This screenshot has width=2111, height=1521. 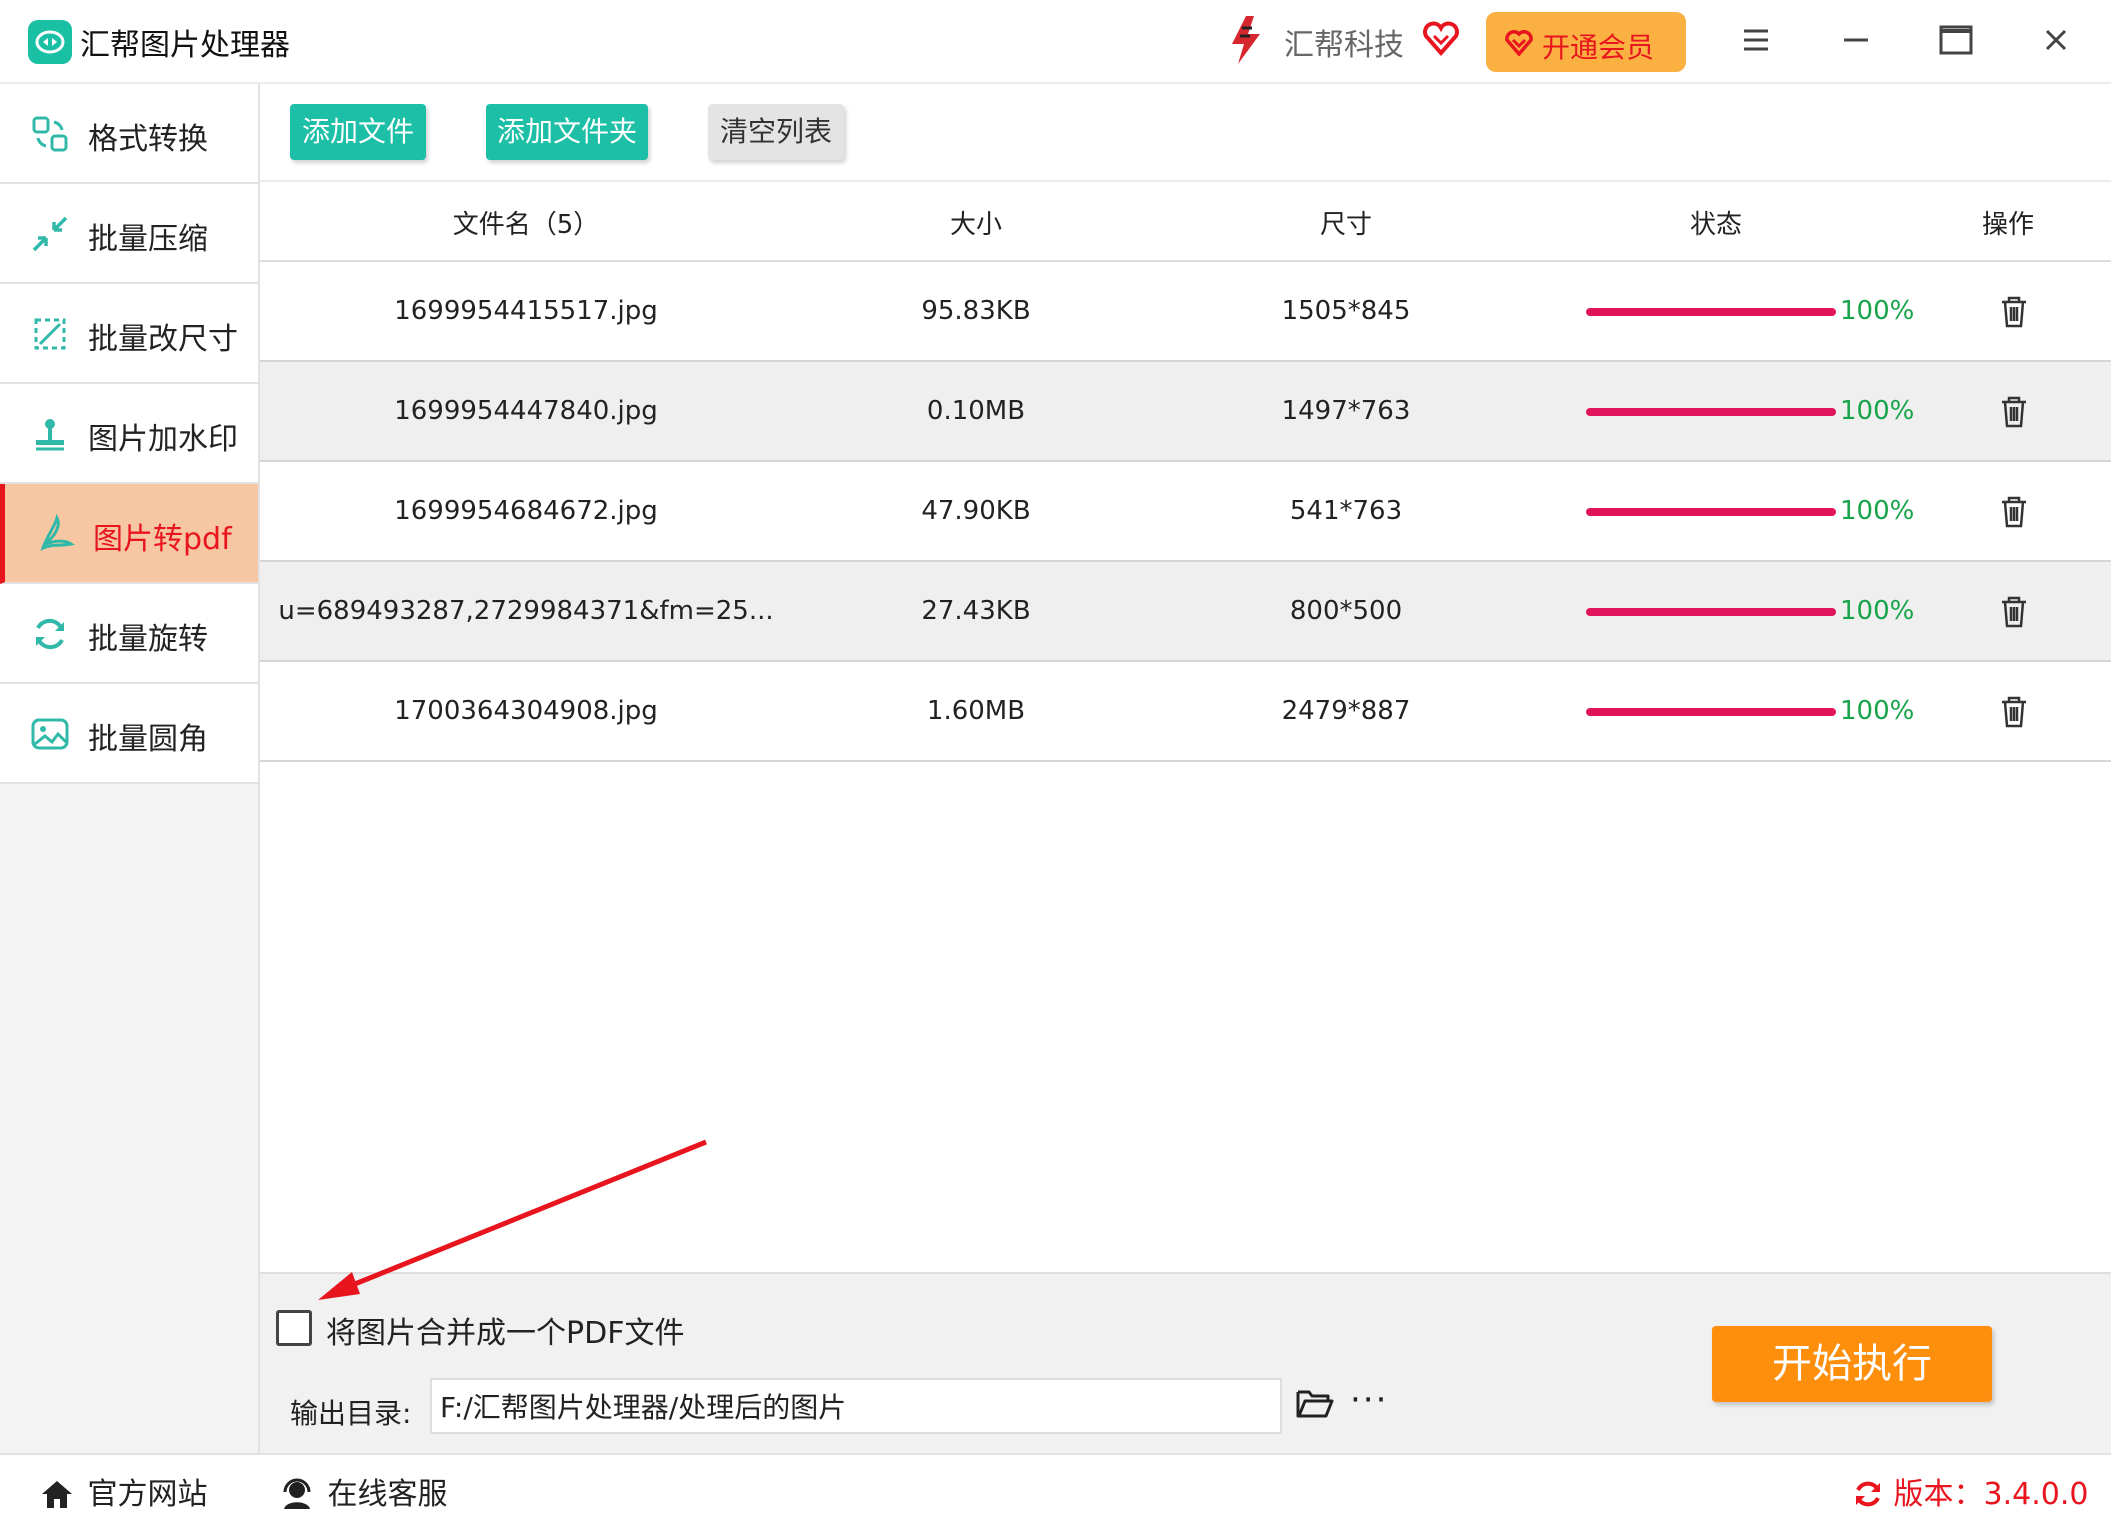 I want to click on file-name: 1700364304908.jpg, so click(x=526, y=711).